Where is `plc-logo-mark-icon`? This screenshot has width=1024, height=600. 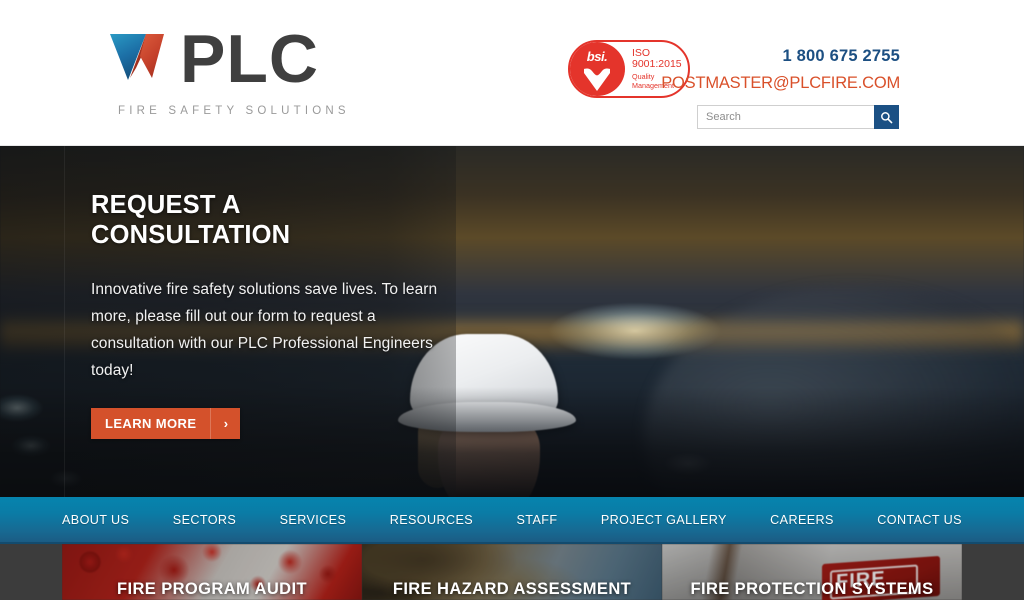 plc-logo-mark-icon is located at coordinates (141, 61).